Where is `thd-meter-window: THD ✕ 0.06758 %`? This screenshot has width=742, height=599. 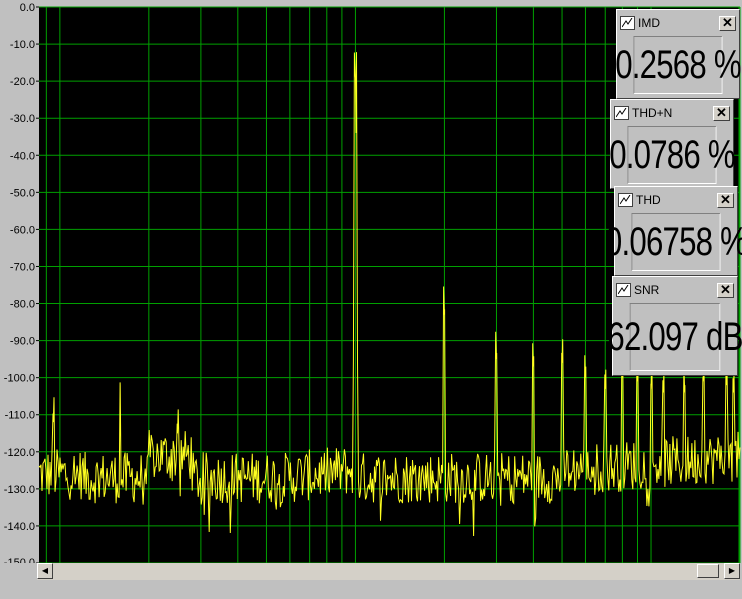 thd-meter-window: THD ✕ 0.06758 % is located at coordinates (673, 231).